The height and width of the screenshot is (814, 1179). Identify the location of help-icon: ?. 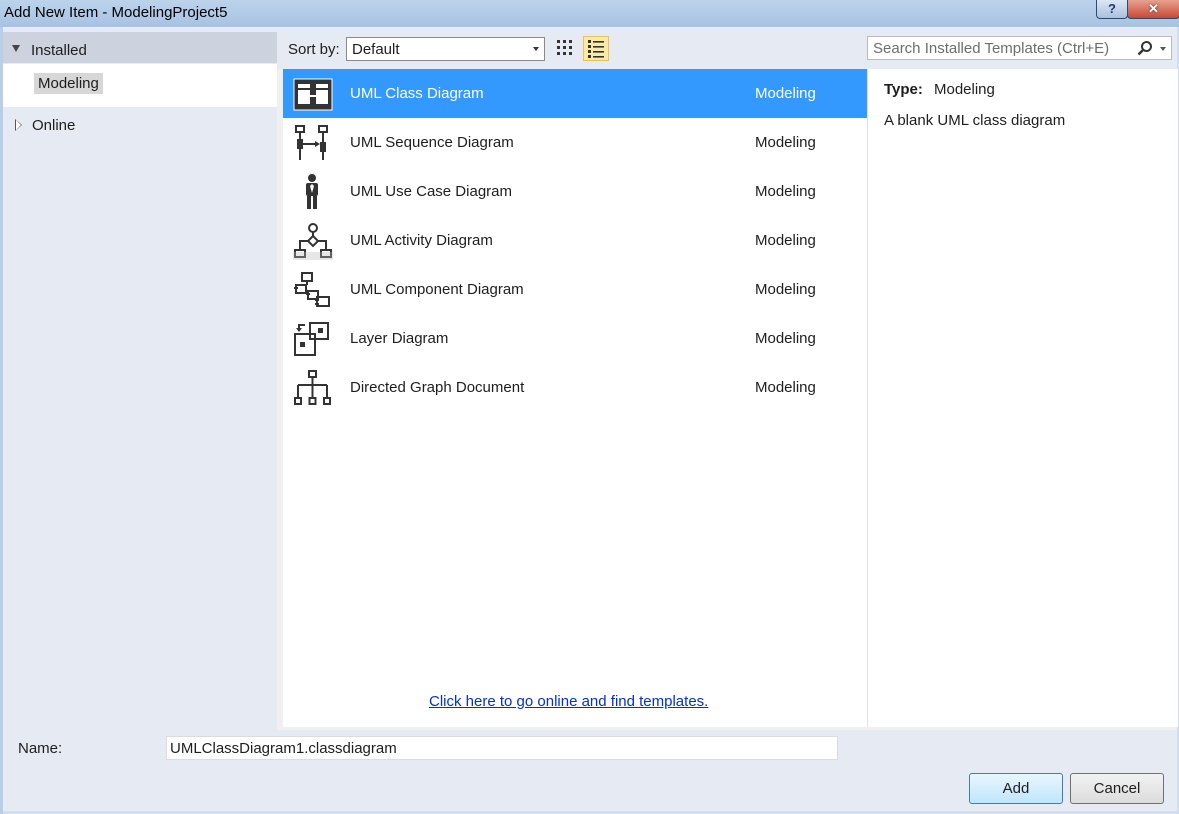
(1112, 8).